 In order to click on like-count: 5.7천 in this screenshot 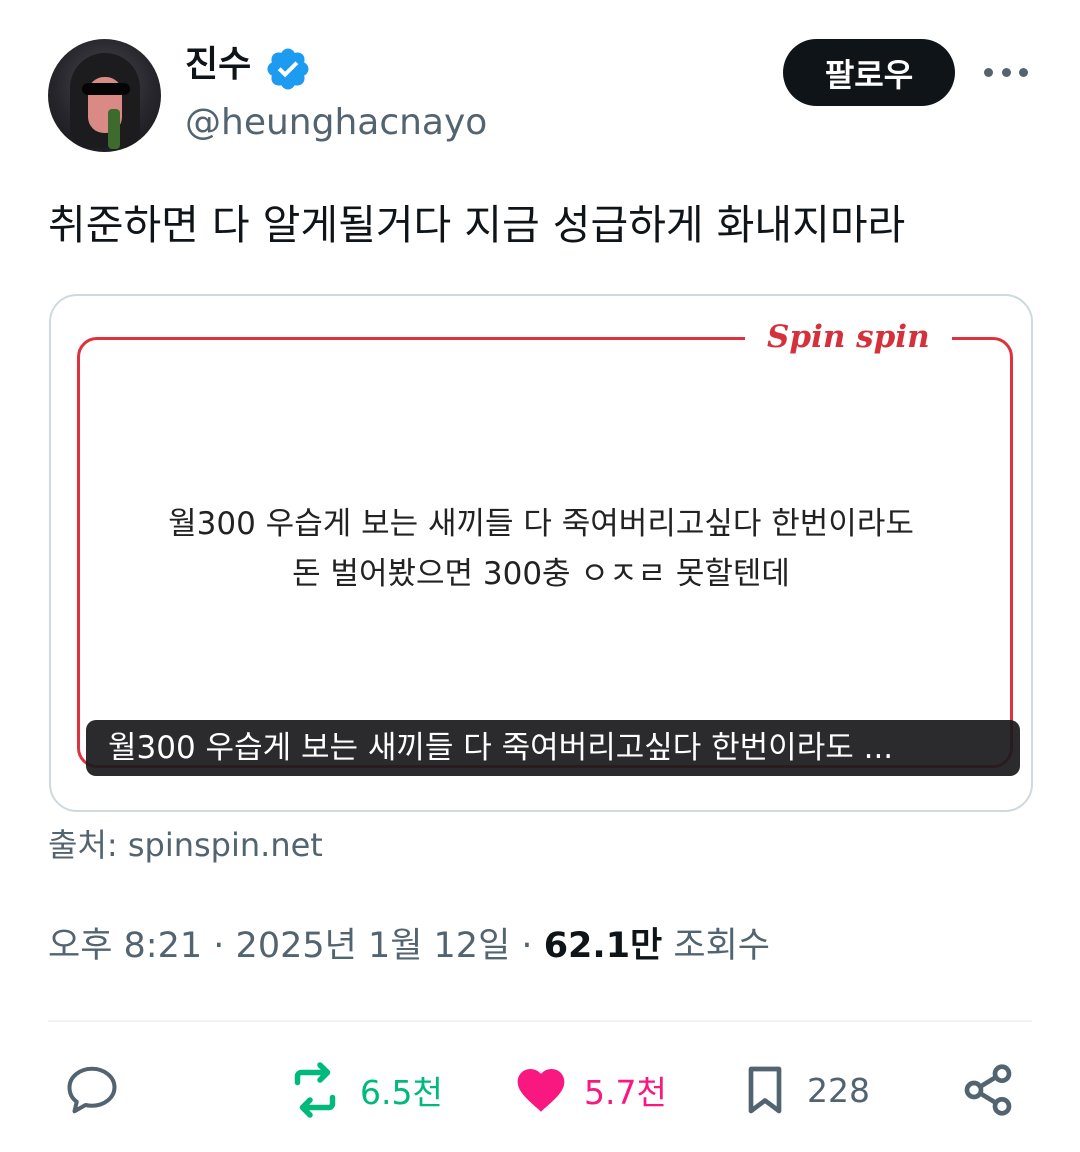, I will do `click(625, 1092)`.